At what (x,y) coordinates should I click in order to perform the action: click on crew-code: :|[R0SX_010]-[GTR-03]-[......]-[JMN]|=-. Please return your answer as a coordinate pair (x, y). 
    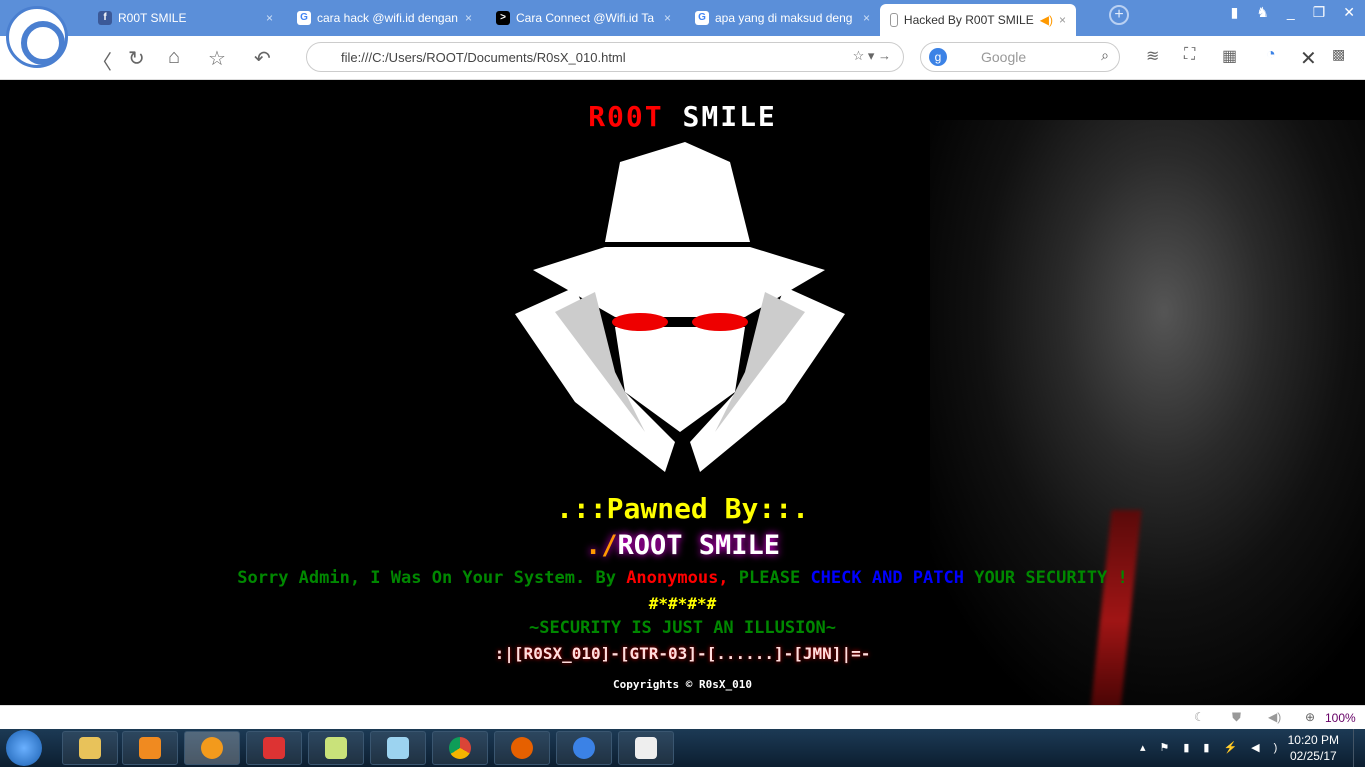
    Looking at the image, I should click on (682, 653).